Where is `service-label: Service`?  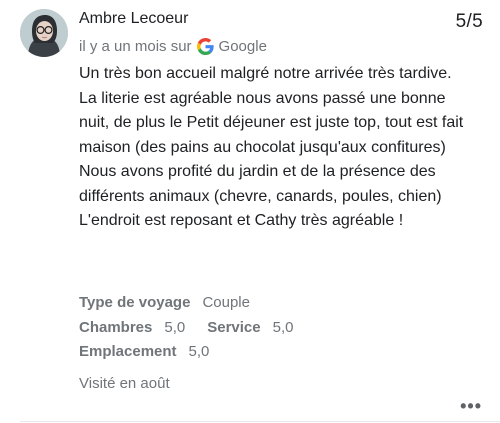 service-label: Service is located at coordinates (234, 327).